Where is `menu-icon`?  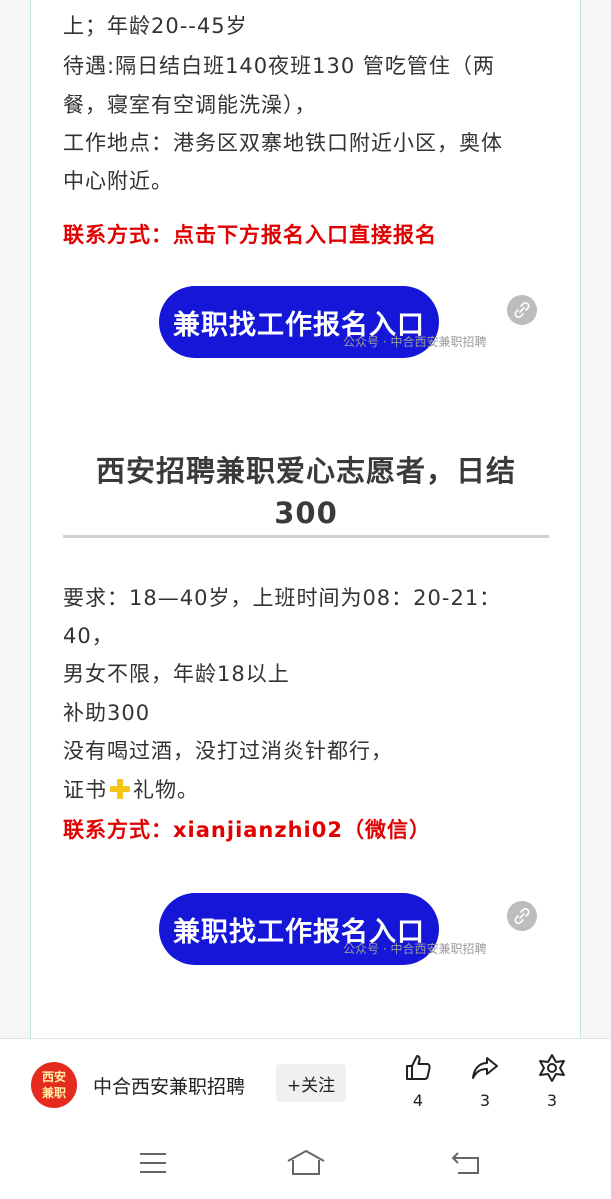
menu-icon is located at coordinates (153, 1163).